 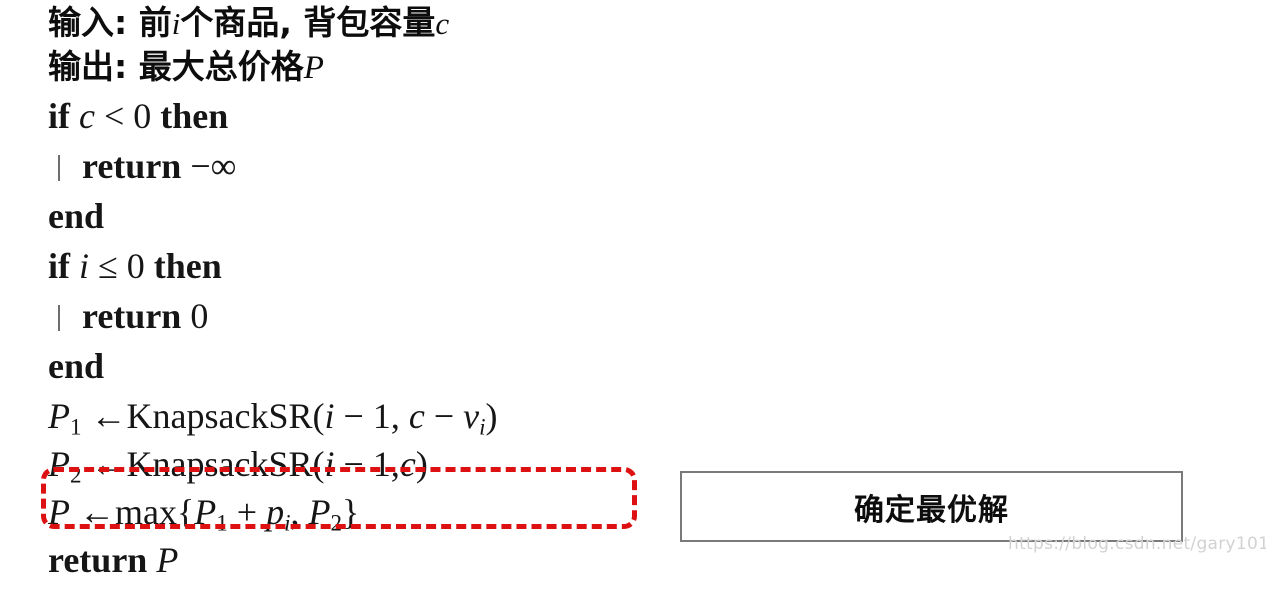 I want to click on line-assign-p1: P1 ←KnapsackSR(i − 1, c − vi), so click(x=358, y=422).